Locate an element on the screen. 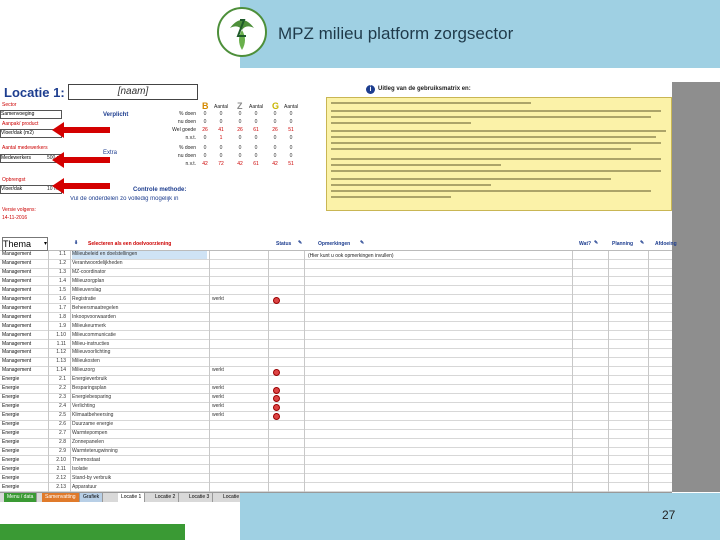 This screenshot has height=540, width=720. row-label: Besparingsplan is located at coordinates (139, 389).